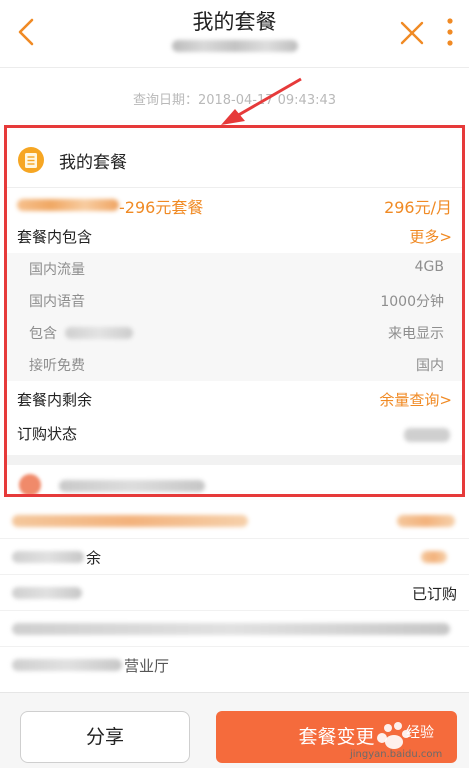 This screenshot has width=469, height=768. Describe the element at coordinates (234, 269) in the screenshot. I see `detail-row: 国内流量 4GB` at that location.